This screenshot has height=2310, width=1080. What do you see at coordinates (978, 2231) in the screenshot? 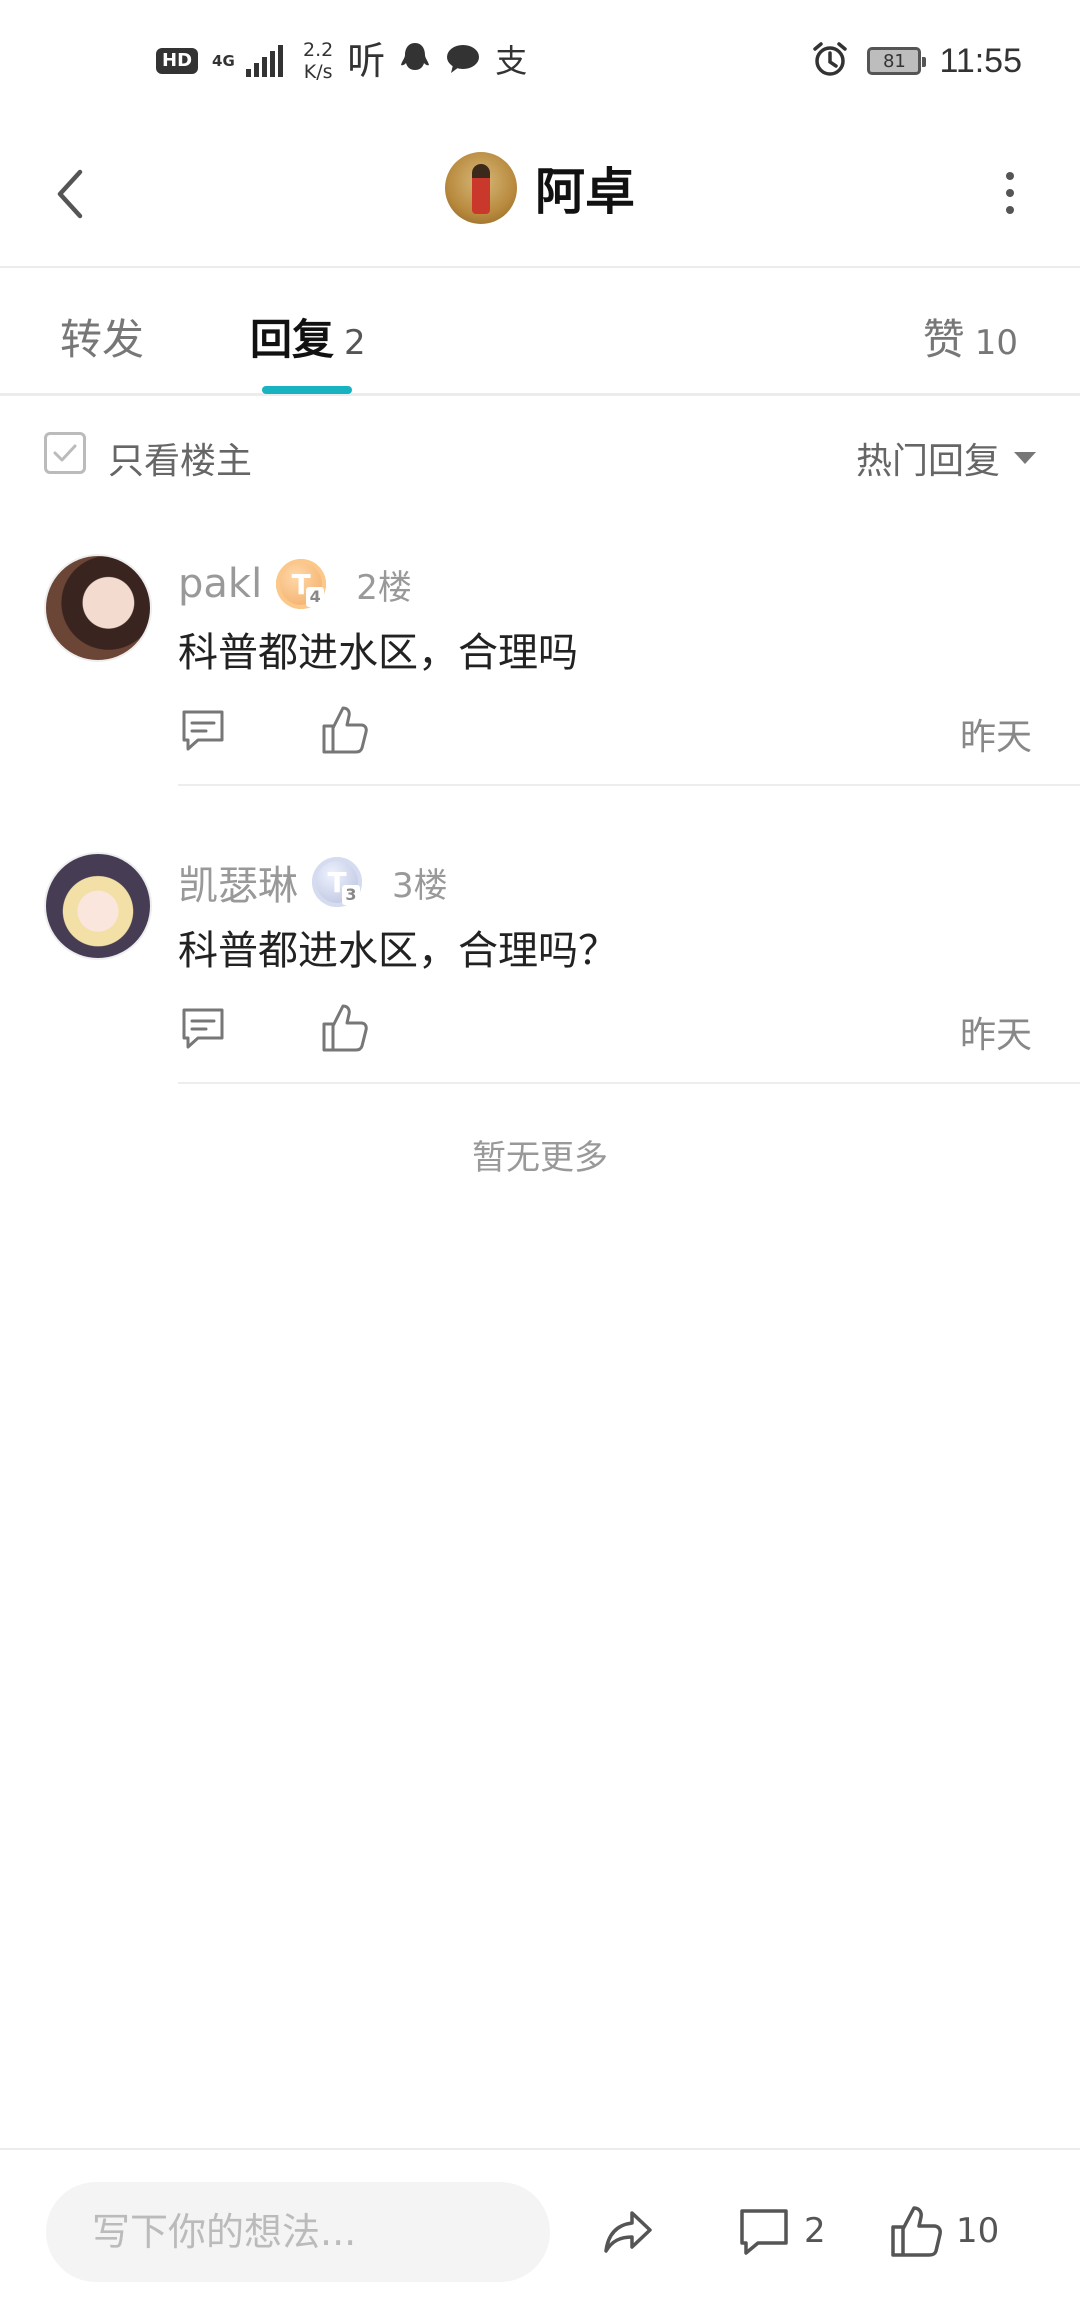
I see `like-count: 10` at bounding box center [978, 2231].